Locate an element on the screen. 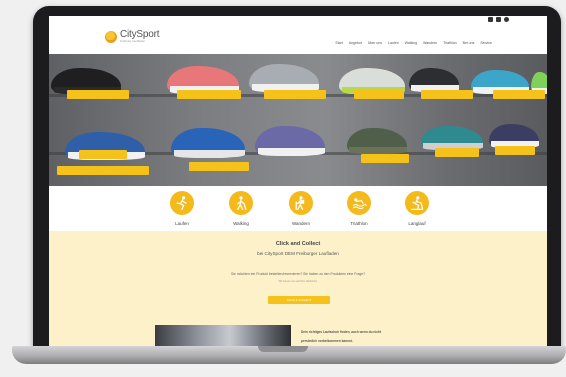 This screenshot has width=566, height=377. logo-tagline: Freiburg Laufladen is located at coordinates (133, 41).